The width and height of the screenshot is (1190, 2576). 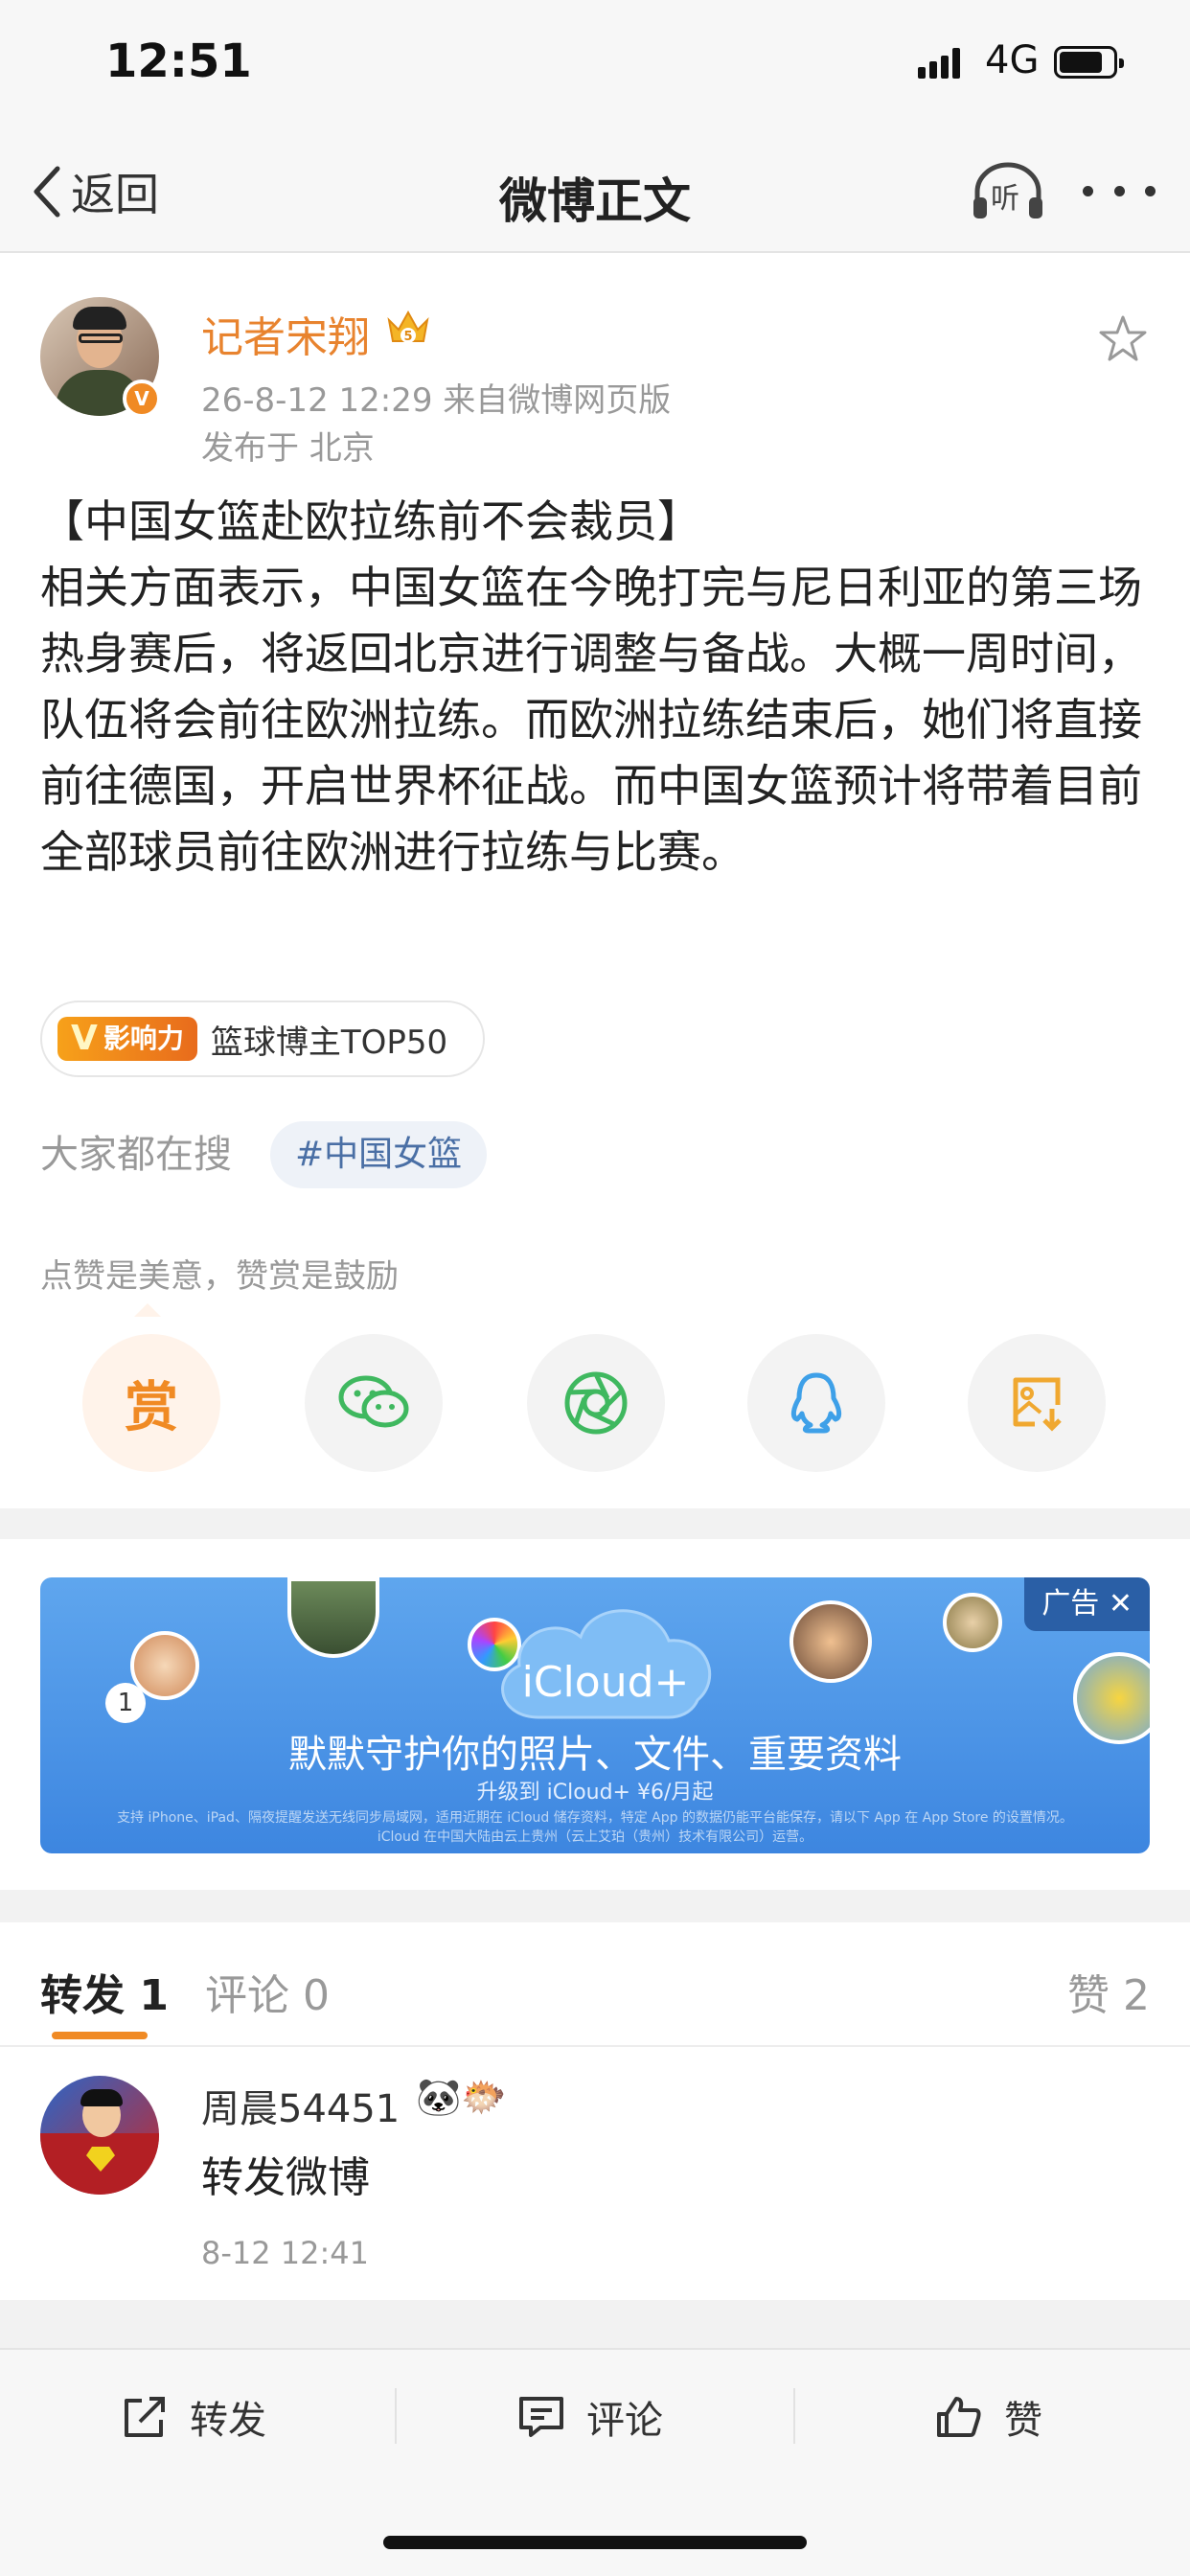 I want to click on post-location: 发布于 北京, so click(x=288, y=448).